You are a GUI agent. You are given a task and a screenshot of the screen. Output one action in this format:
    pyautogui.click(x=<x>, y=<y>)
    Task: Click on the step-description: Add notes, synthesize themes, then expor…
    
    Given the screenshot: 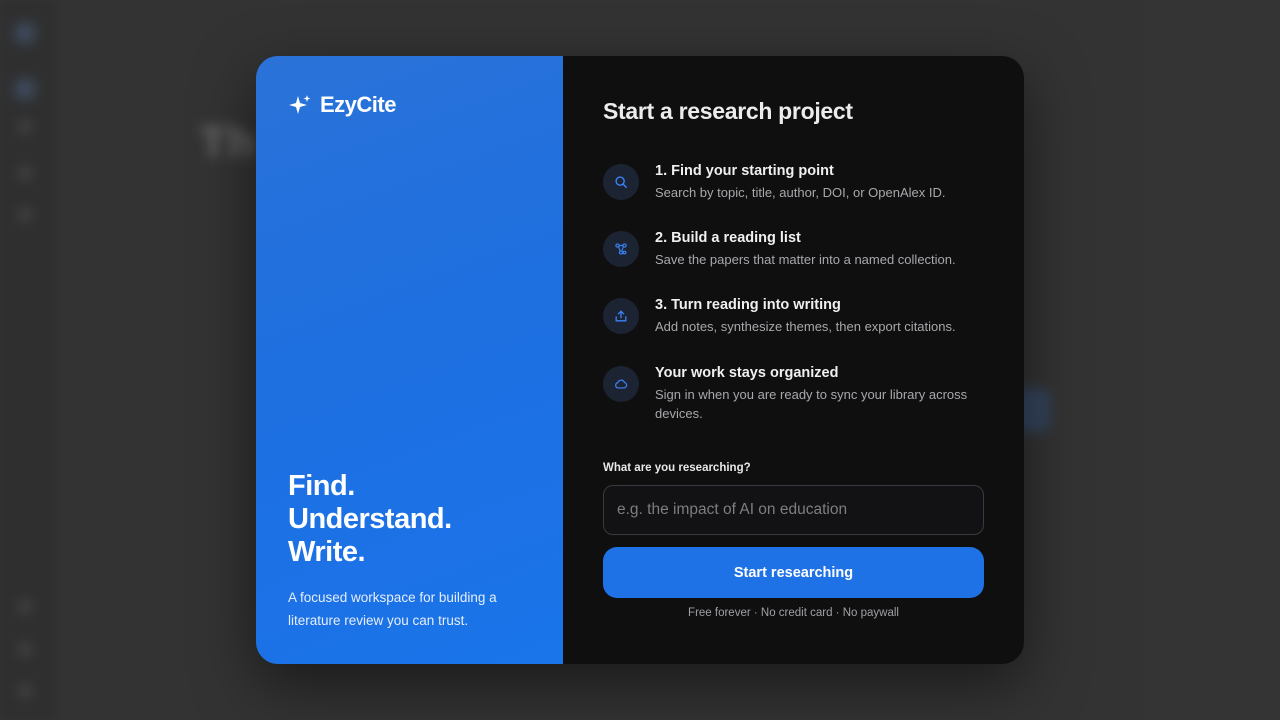 What is the action you would take?
    pyautogui.click(x=805, y=326)
    